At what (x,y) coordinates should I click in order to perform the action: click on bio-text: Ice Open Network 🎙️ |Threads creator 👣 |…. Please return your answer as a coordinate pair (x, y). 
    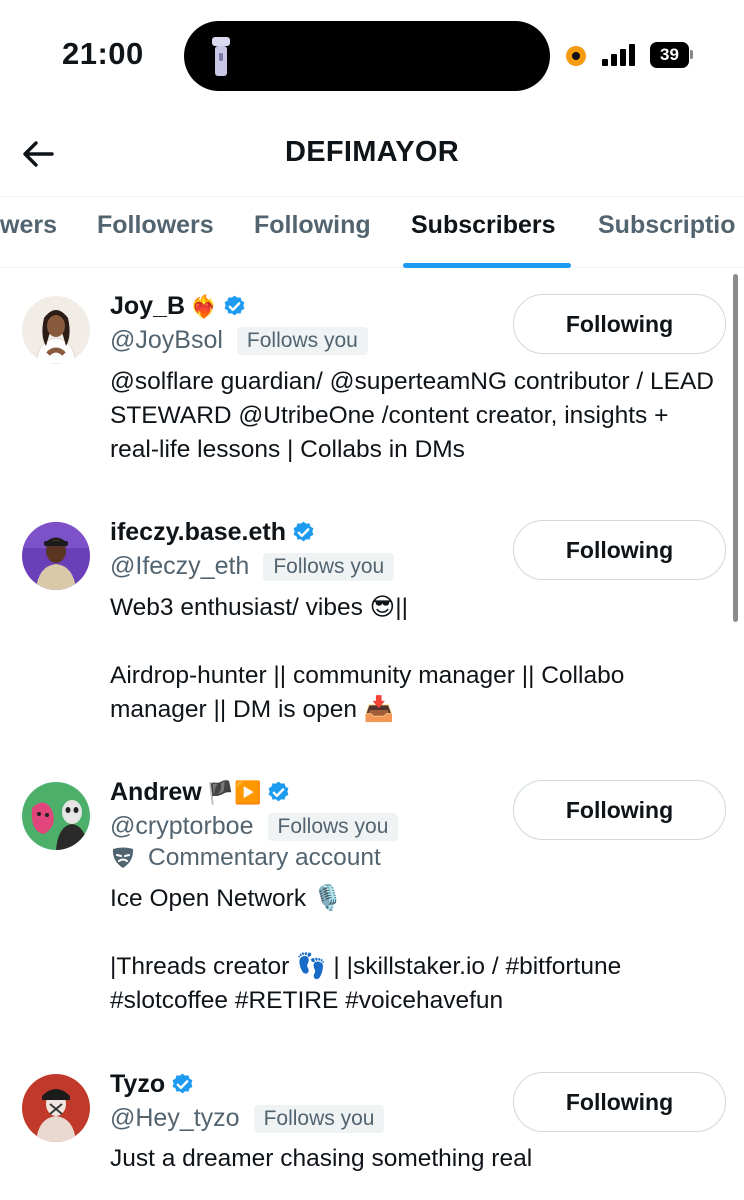
    Looking at the image, I should click on (366, 949).